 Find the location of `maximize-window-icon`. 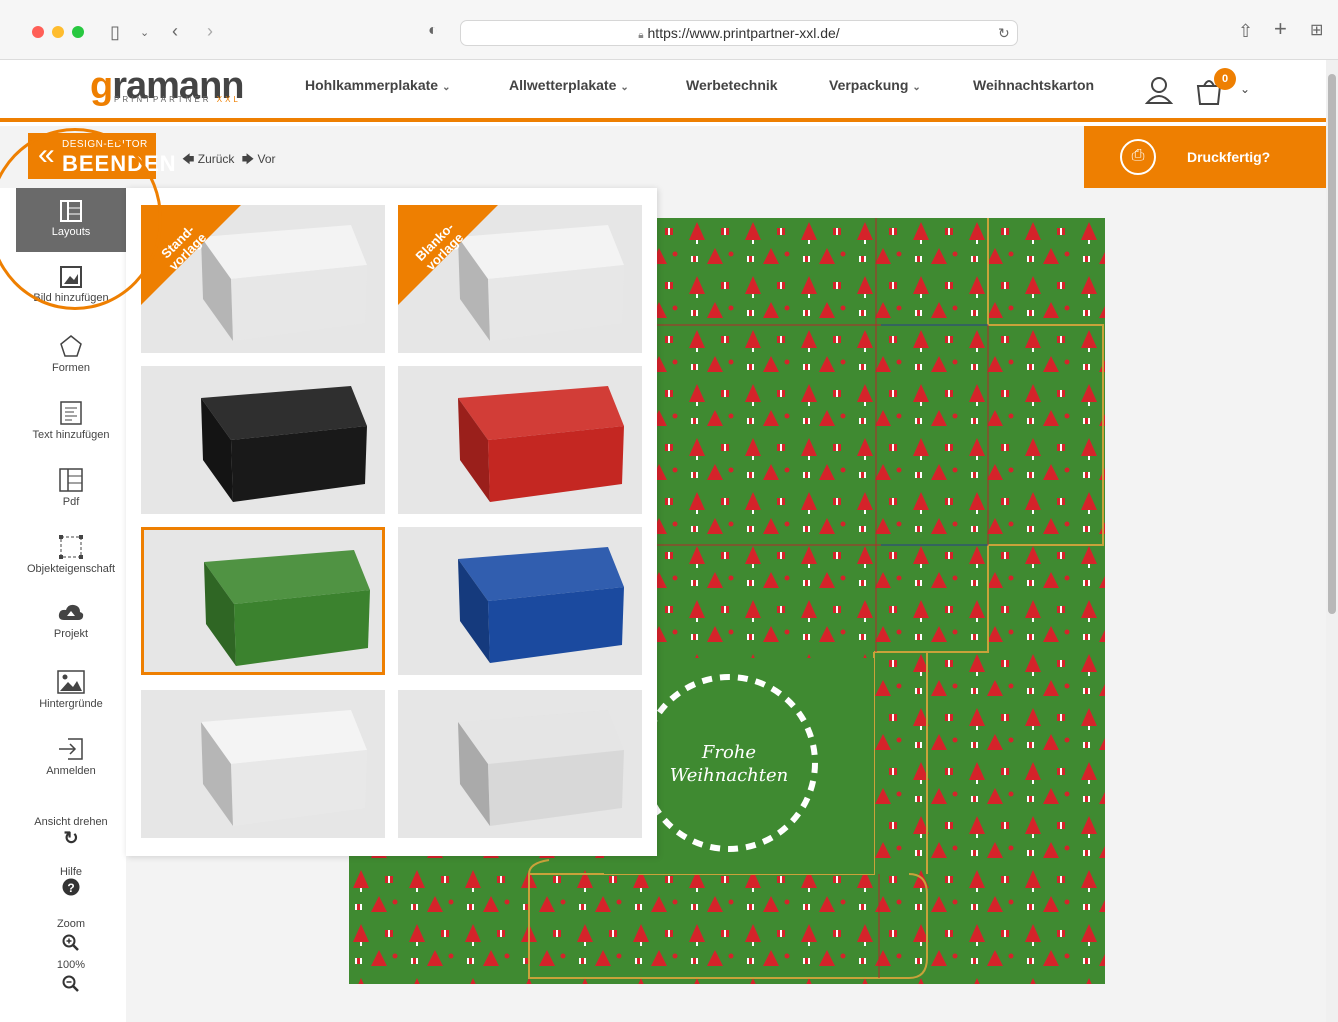

maximize-window-icon is located at coordinates (78, 32).